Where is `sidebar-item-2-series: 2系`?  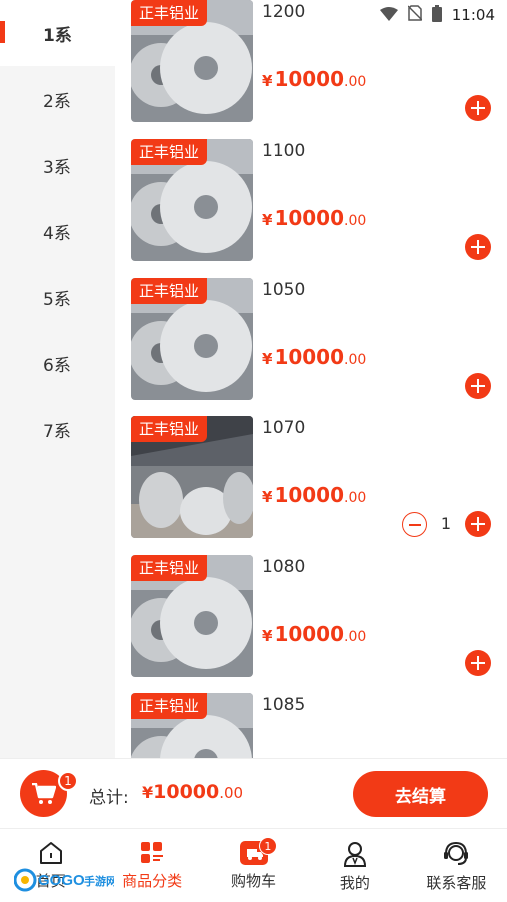 sidebar-item-2-series: 2系 is located at coordinates (57, 99).